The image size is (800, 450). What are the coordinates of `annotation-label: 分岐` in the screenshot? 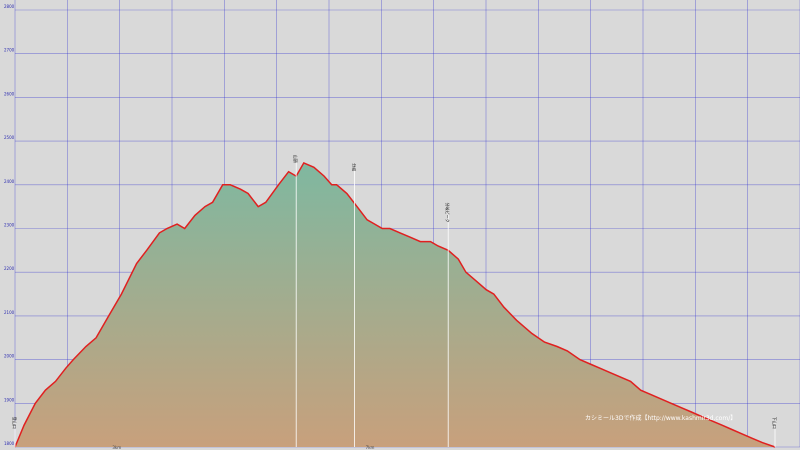 It's located at (354, 167).